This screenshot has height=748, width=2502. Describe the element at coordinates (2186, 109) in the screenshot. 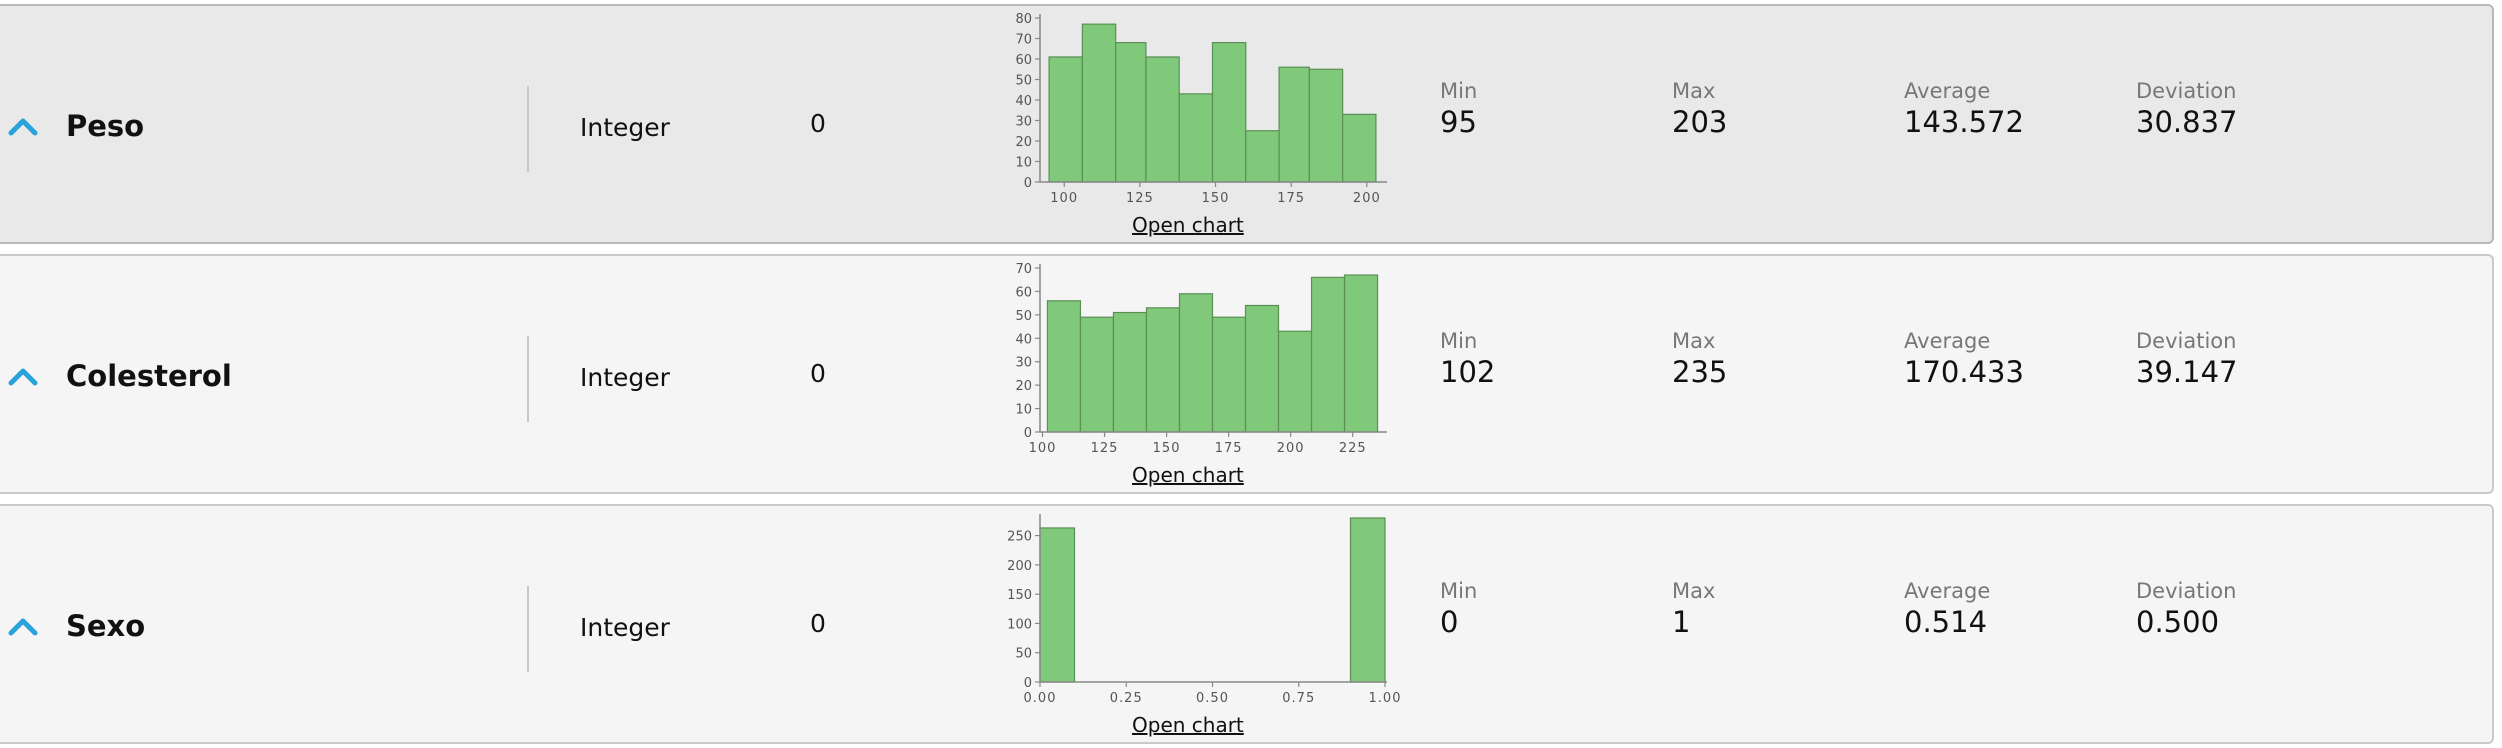

I see `stat-deviation: Deviation 30.837` at that location.